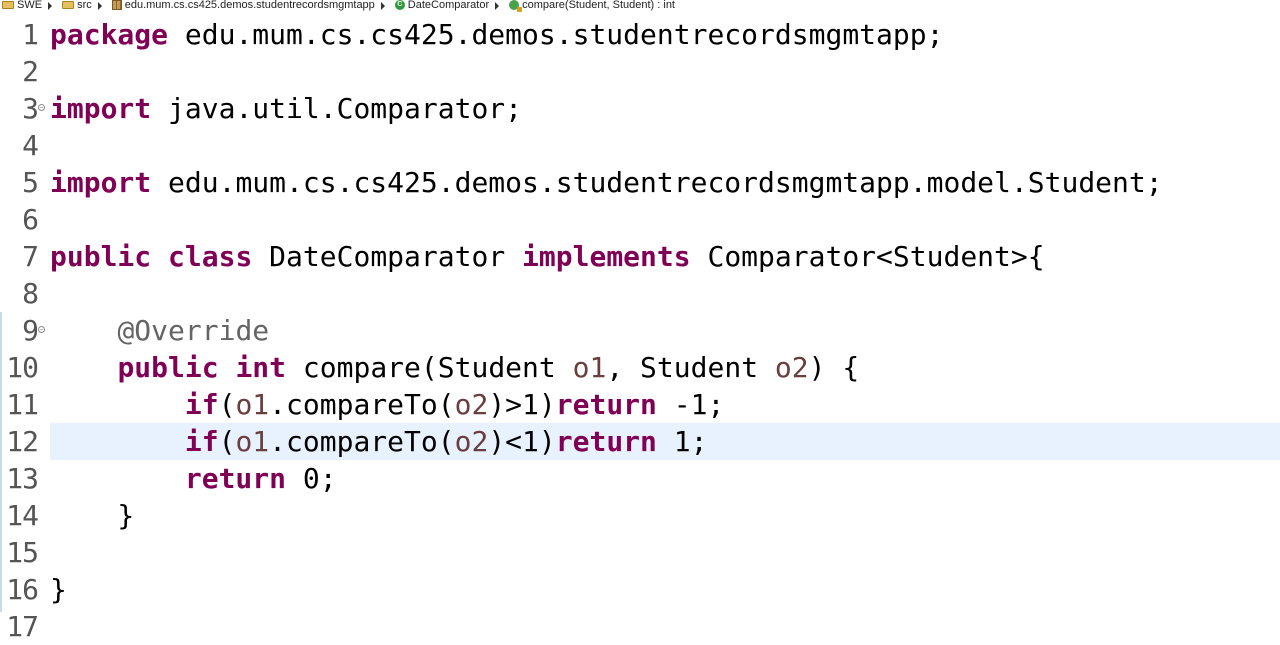 The height and width of the screenshot is (645, 1280). Describe the element at coordinates (76, 5) in the screenshot. I see `breadcrumb-item-src: src` at that location.